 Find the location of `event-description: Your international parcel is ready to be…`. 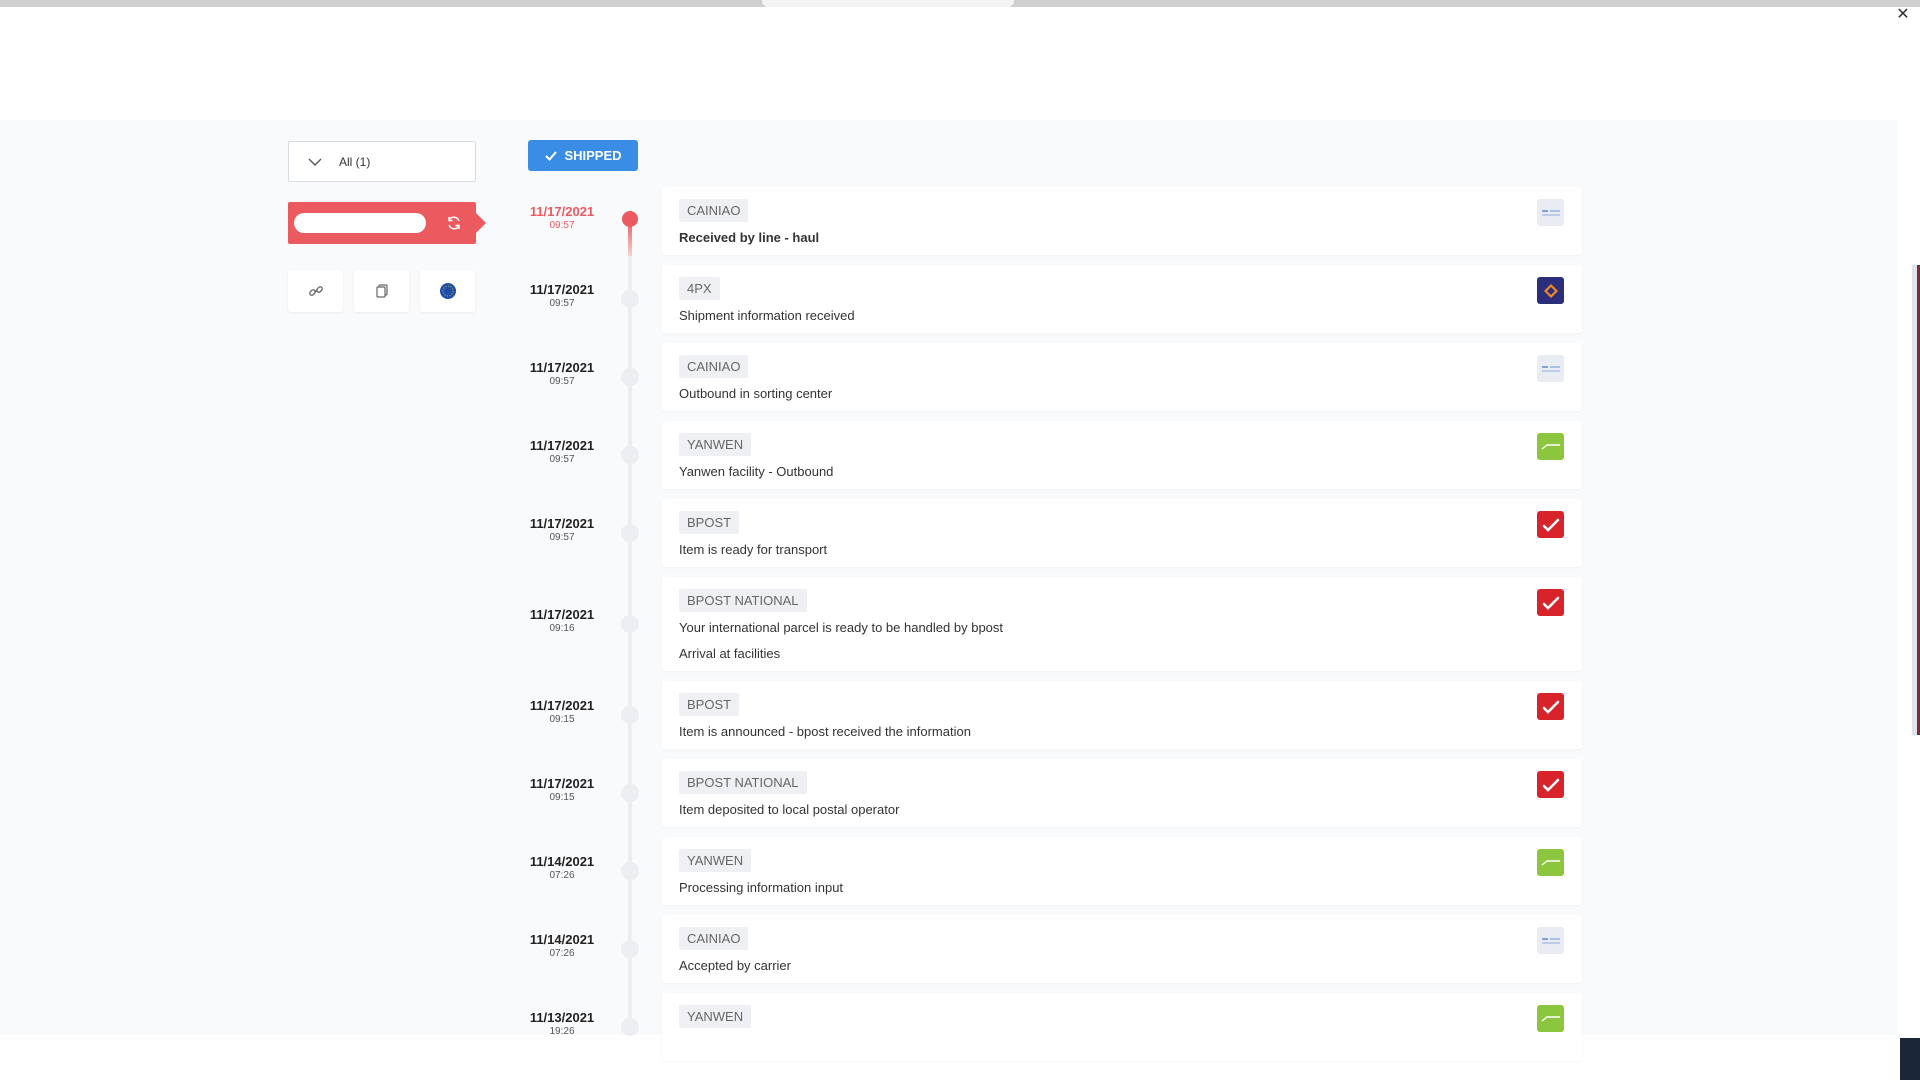

event-description: Your international parcel is ready to be… is located at coordinates (841, 627).